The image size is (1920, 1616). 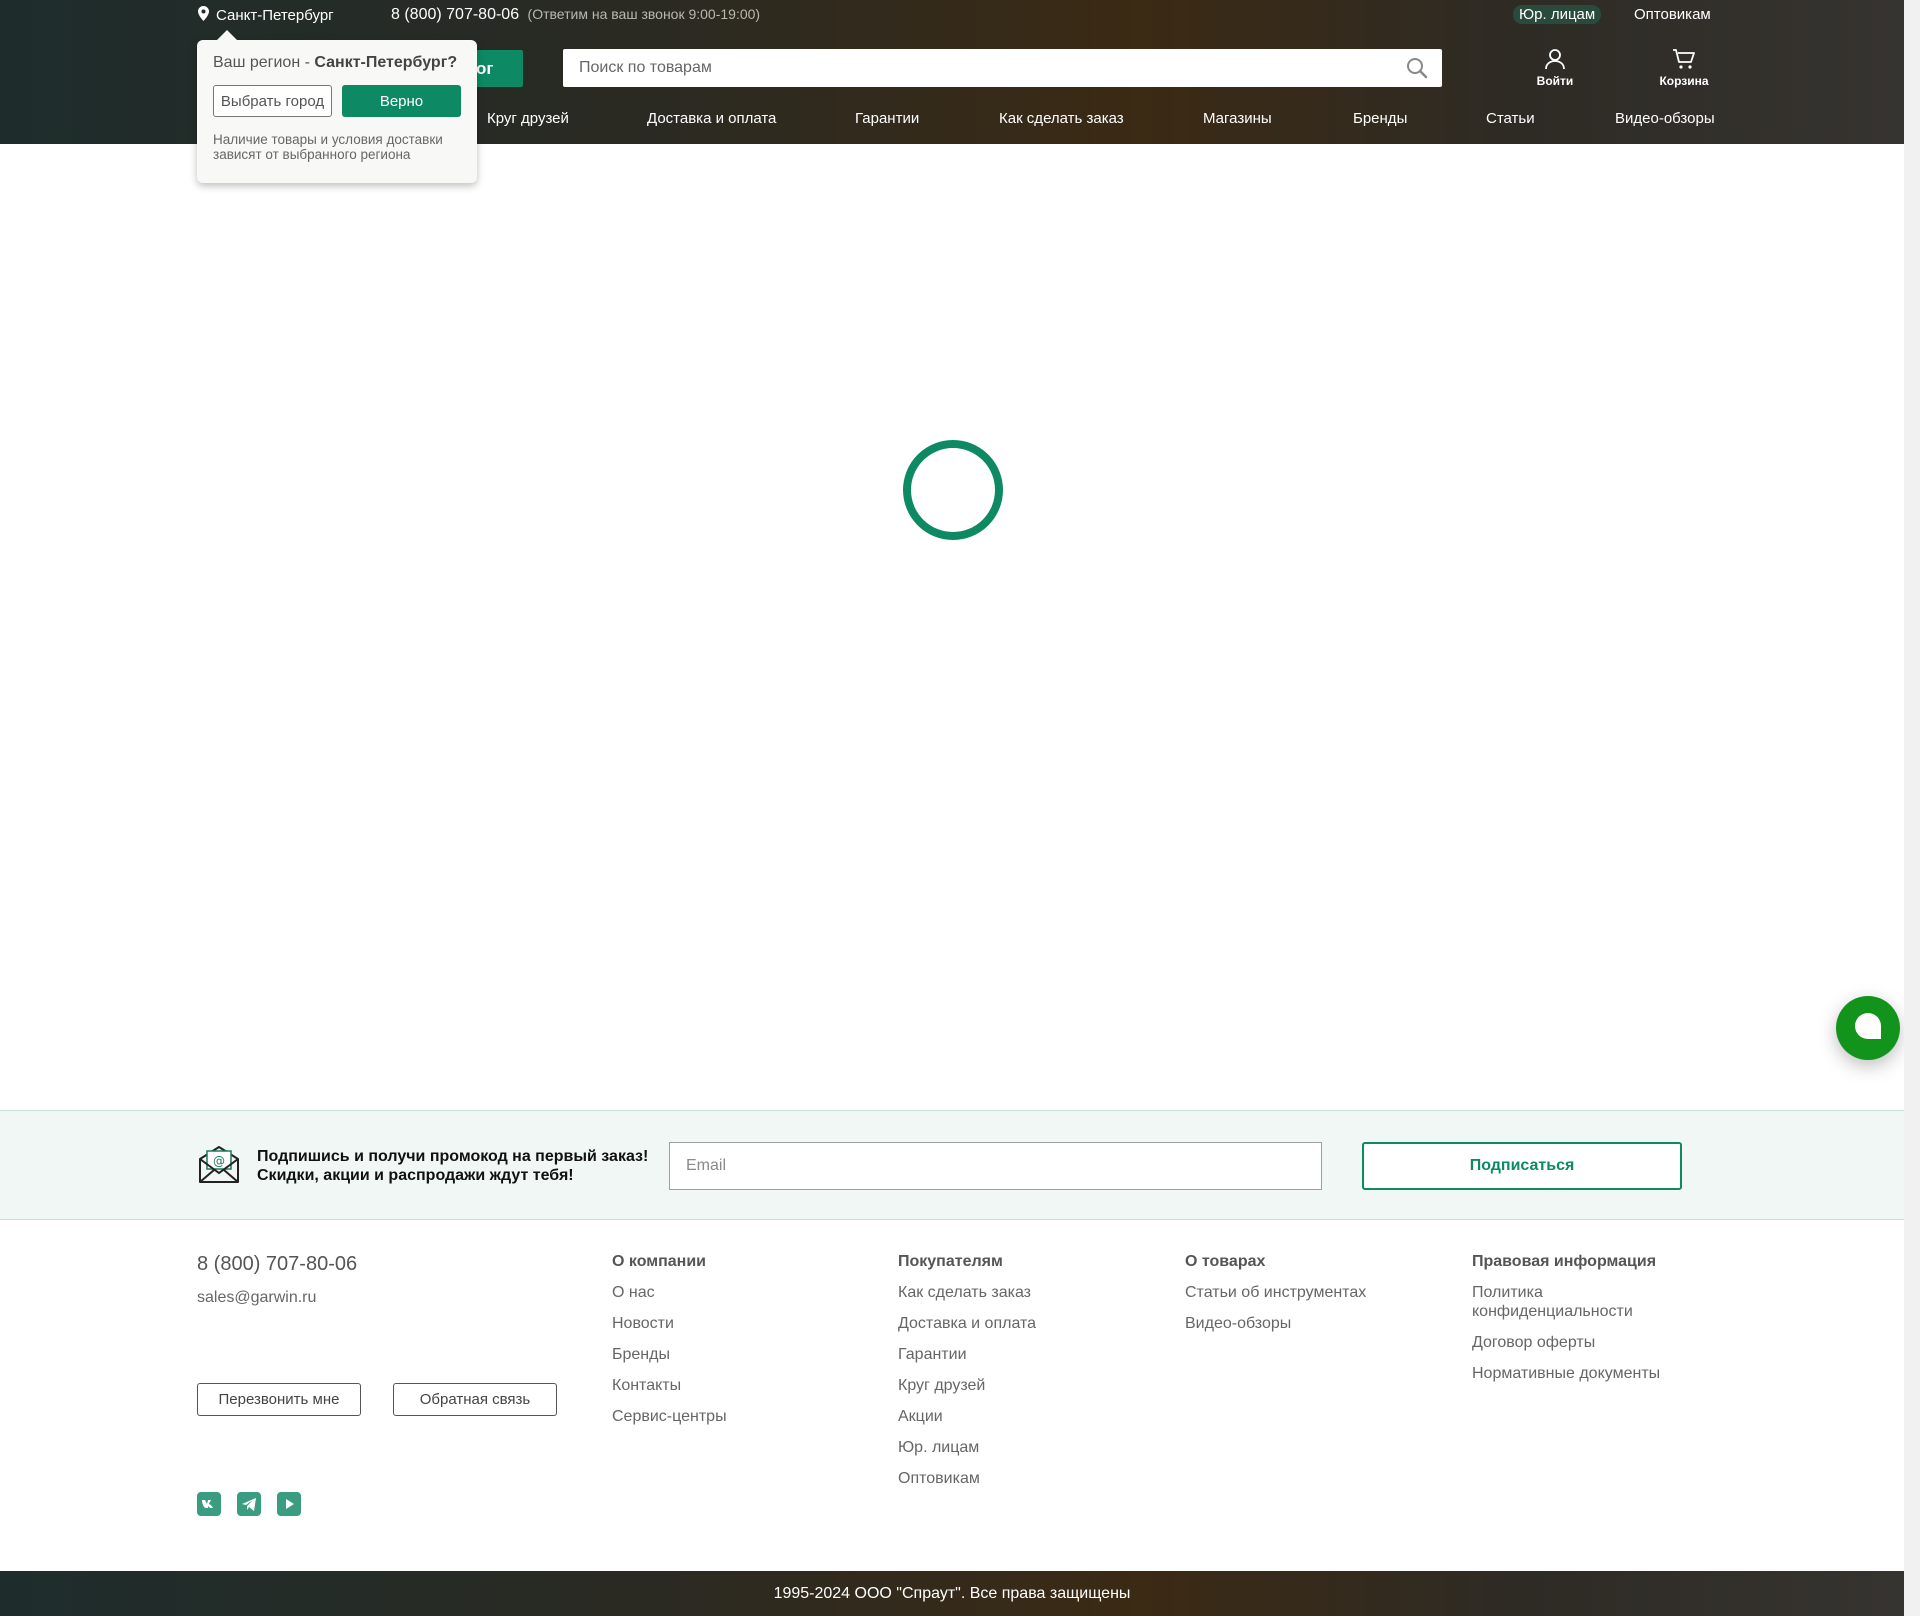 I want to click on footer-link: Видео-обзоры, so click(x=1275, y=1323).